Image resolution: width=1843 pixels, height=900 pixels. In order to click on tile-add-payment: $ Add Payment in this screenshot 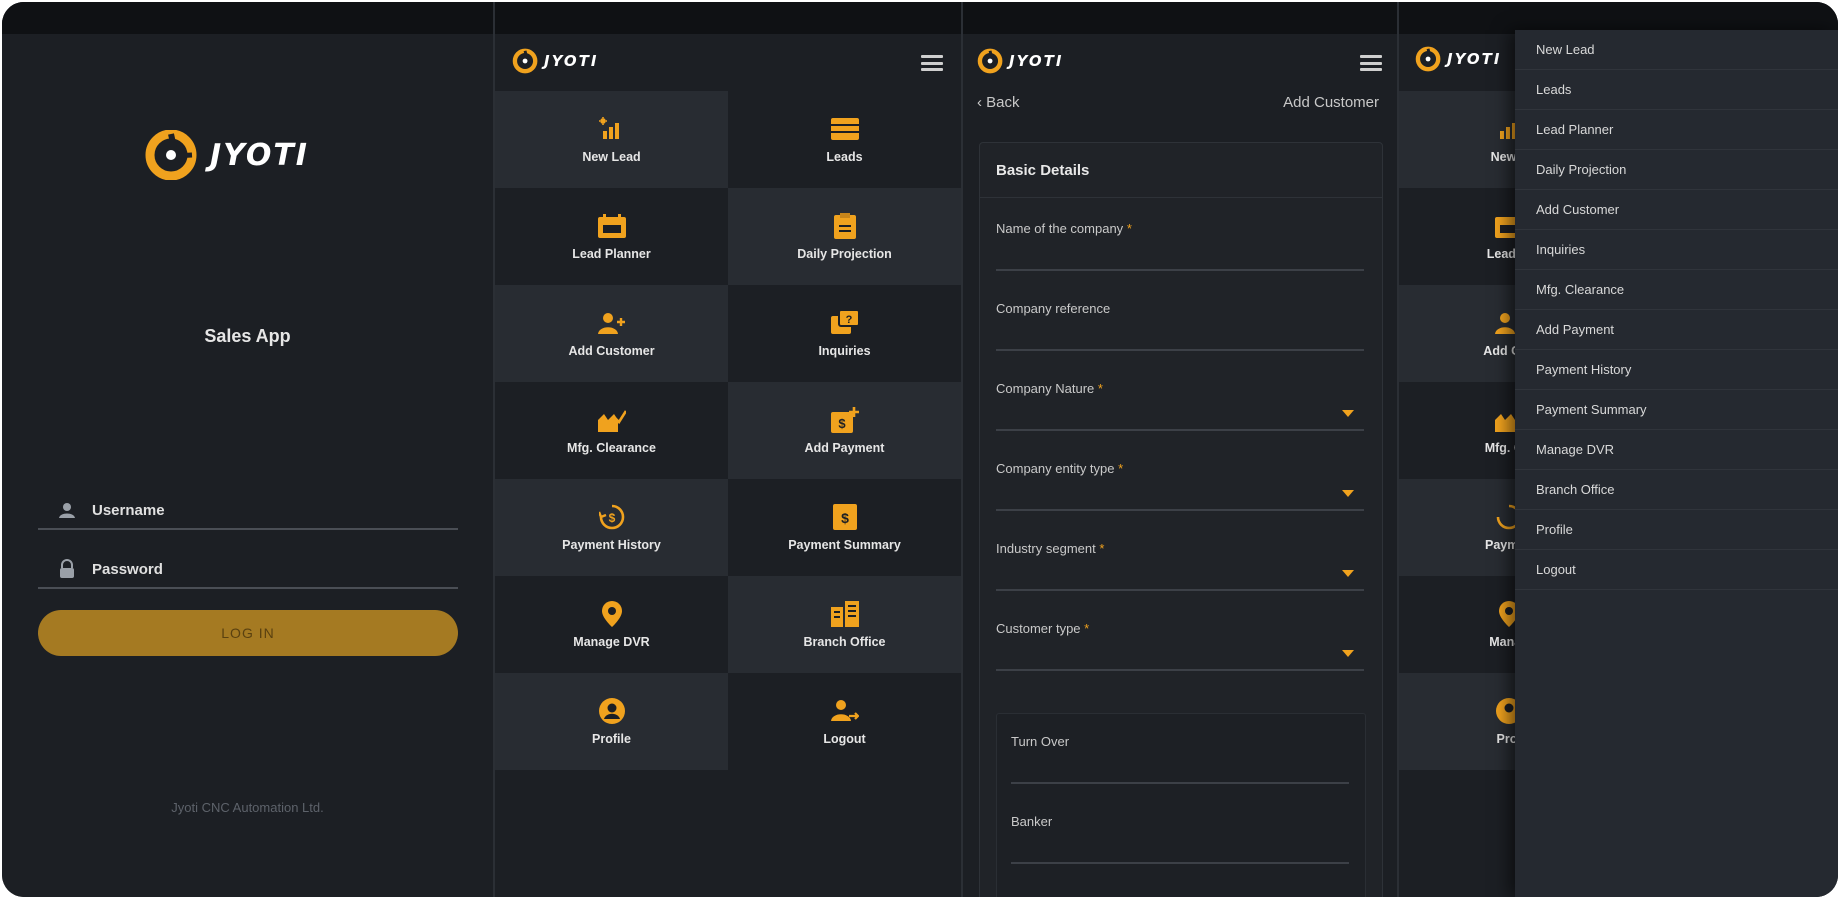, I will do `click(844, 430)`.